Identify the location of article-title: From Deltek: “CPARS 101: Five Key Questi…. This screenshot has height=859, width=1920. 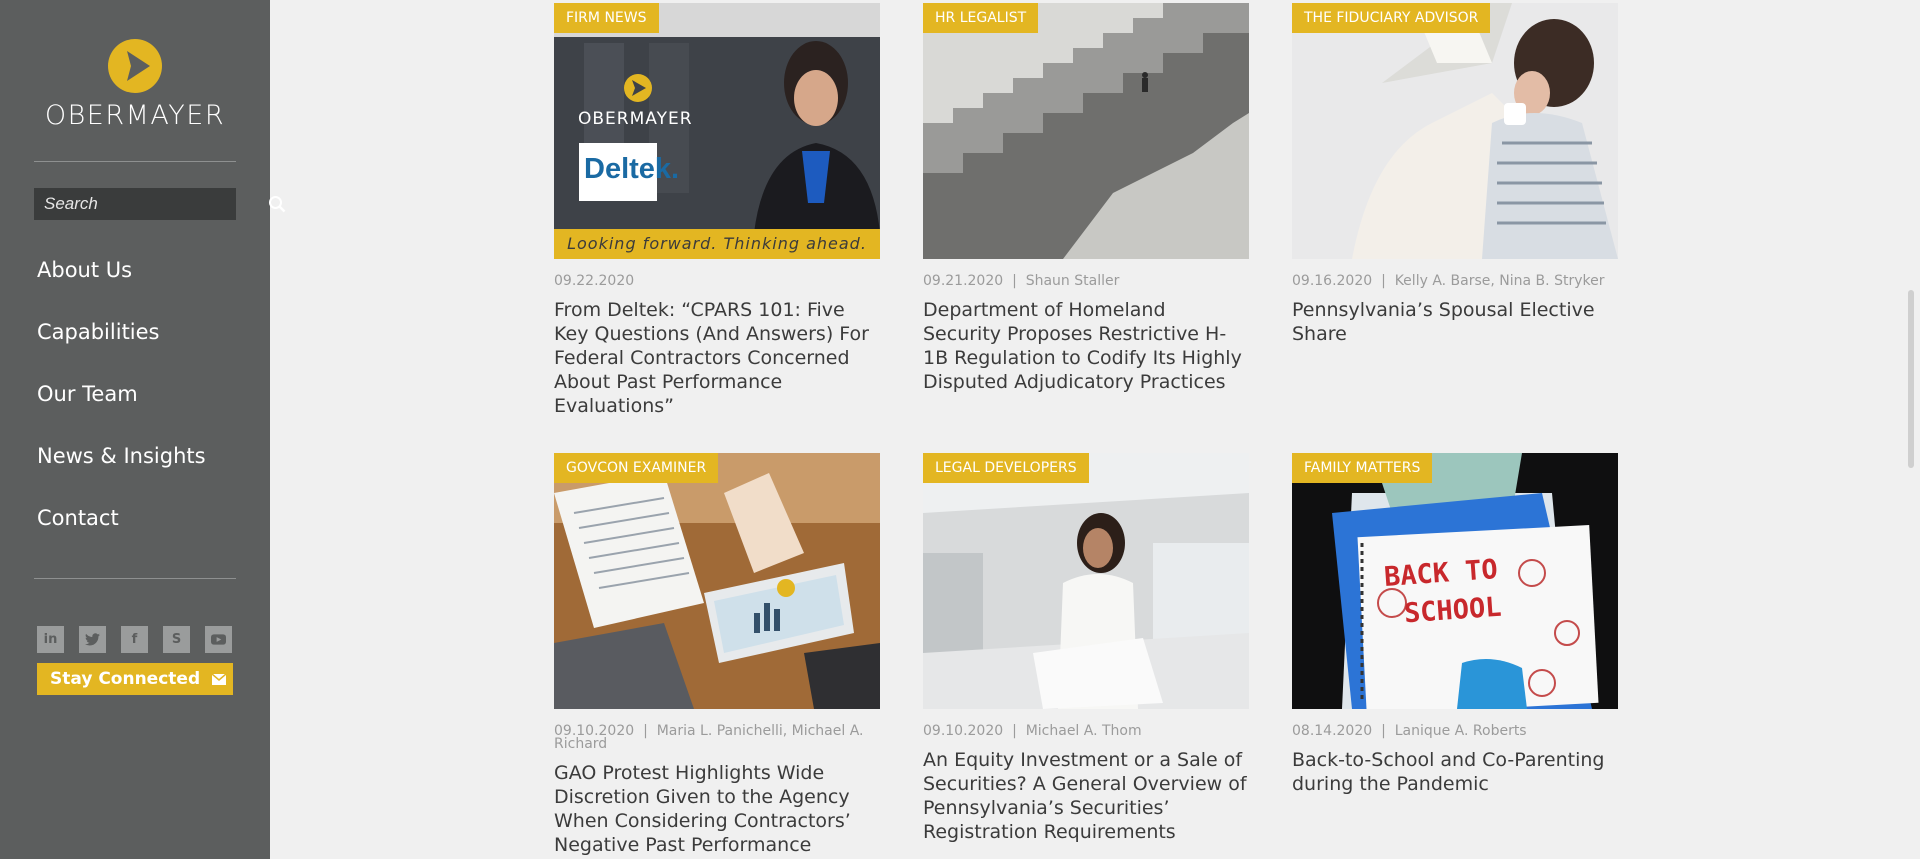
(717, 358).